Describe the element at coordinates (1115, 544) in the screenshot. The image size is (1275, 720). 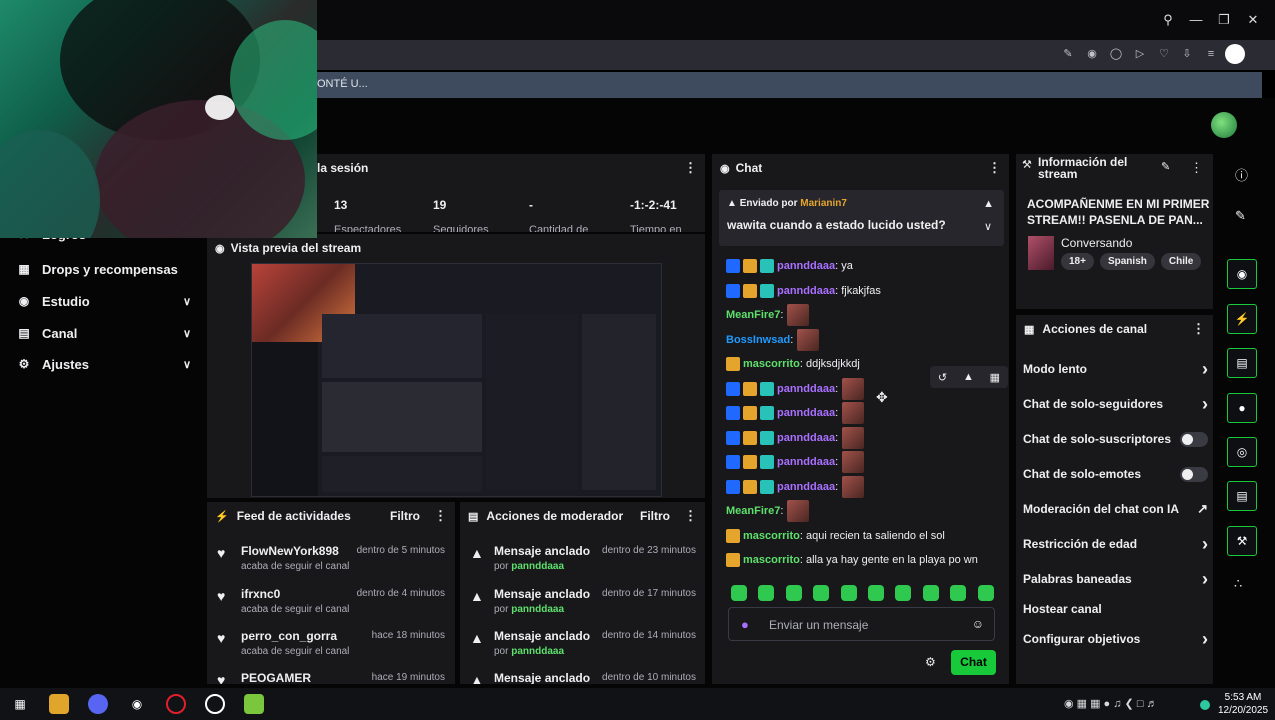
I see `channel-action-item: Restricción de edad ›` at that location.